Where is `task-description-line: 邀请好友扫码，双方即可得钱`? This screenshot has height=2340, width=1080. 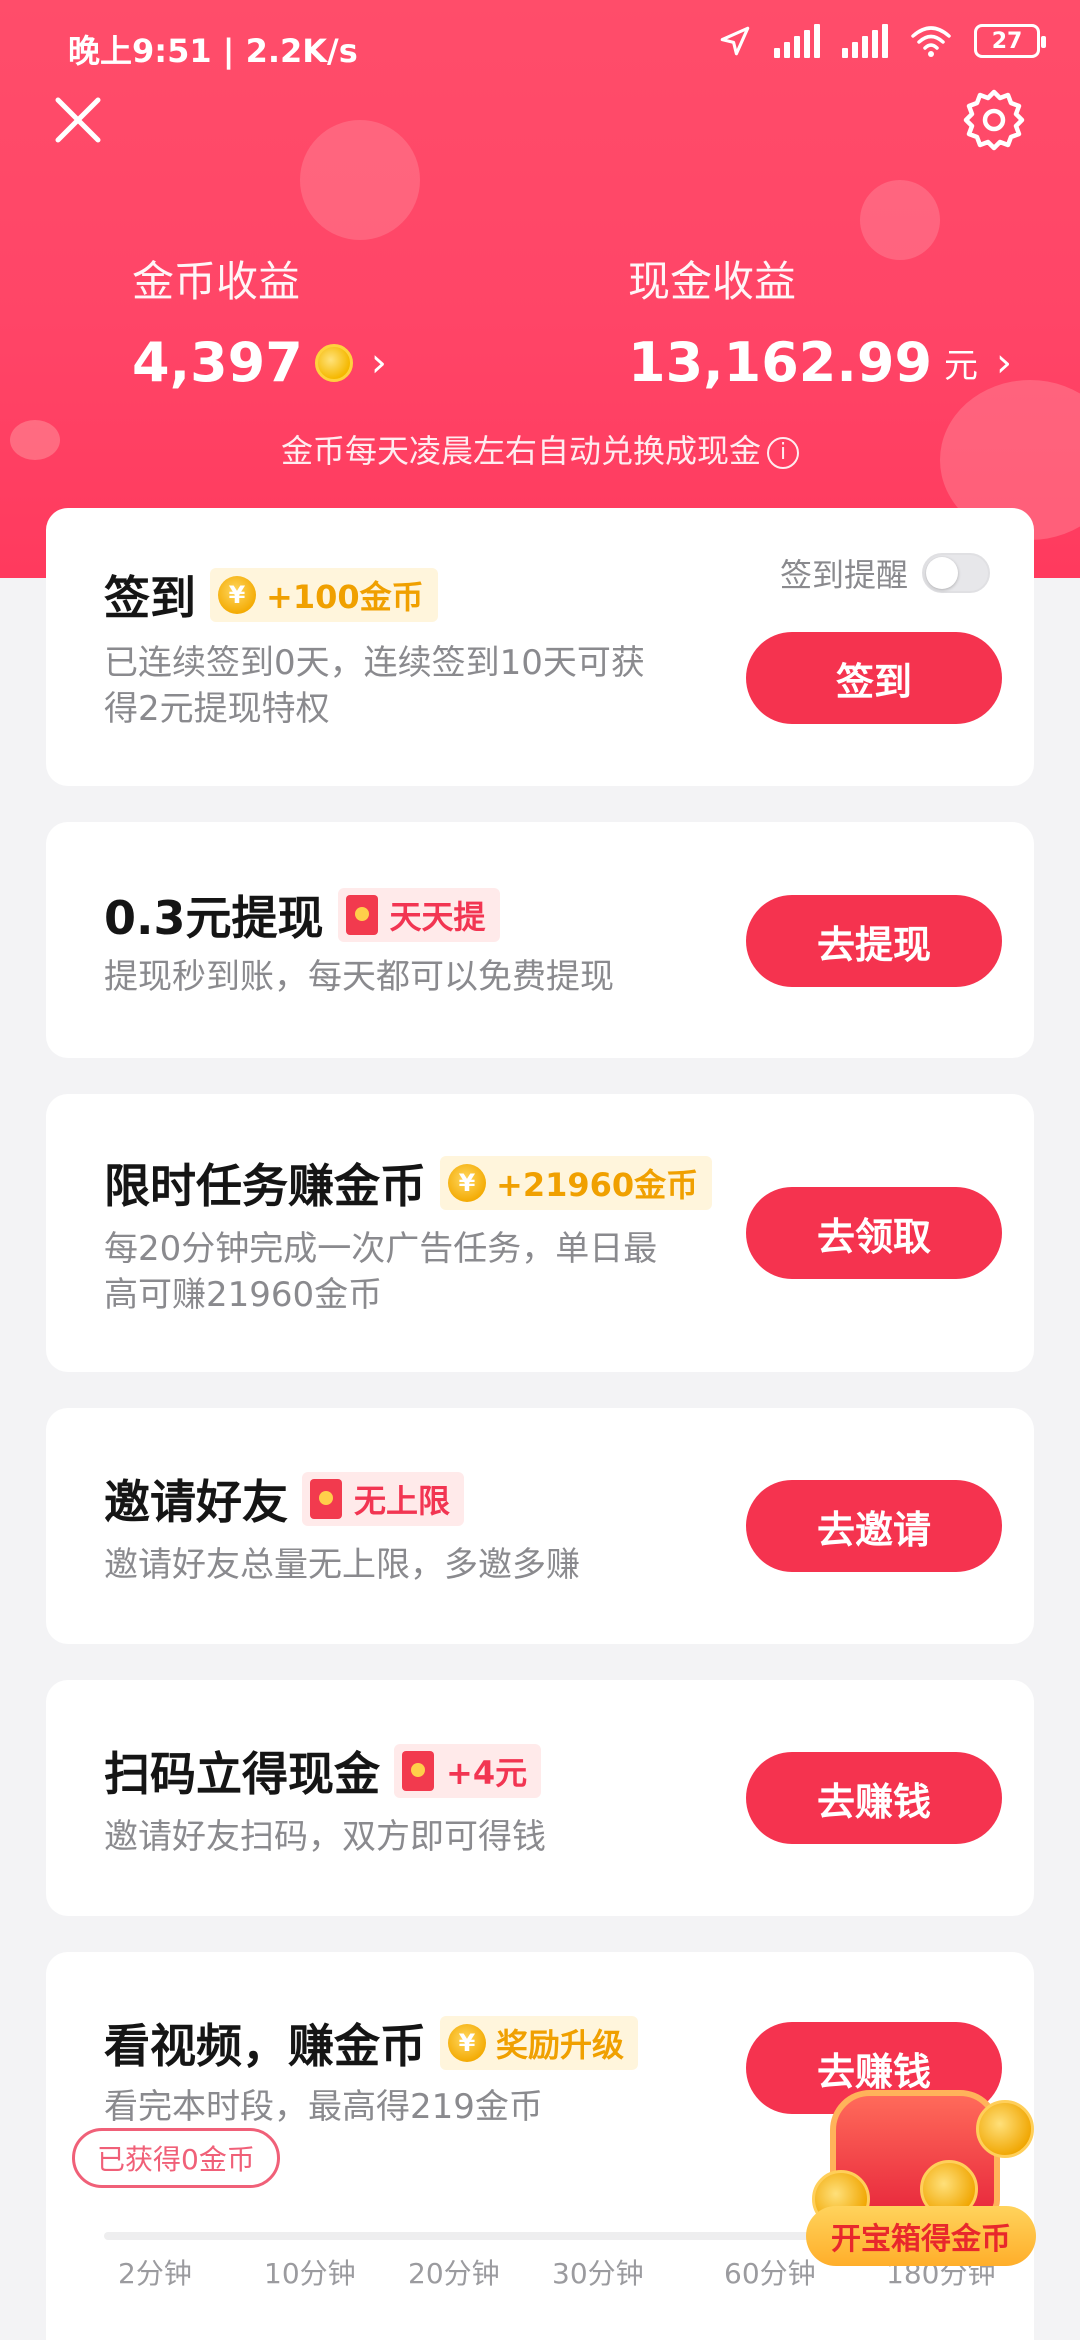 task-description-line: 邀请好友扫码，双方即可得钱 is located at coordinates (325, 1837).